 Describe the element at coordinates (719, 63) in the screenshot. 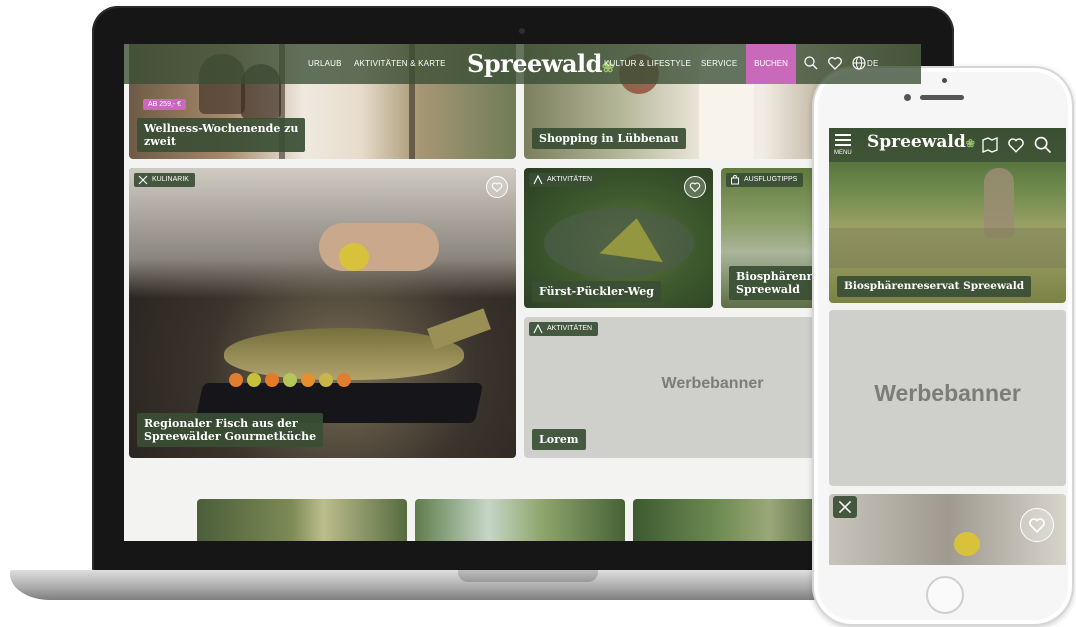

I see `nav-service: SERVICE` at that location.